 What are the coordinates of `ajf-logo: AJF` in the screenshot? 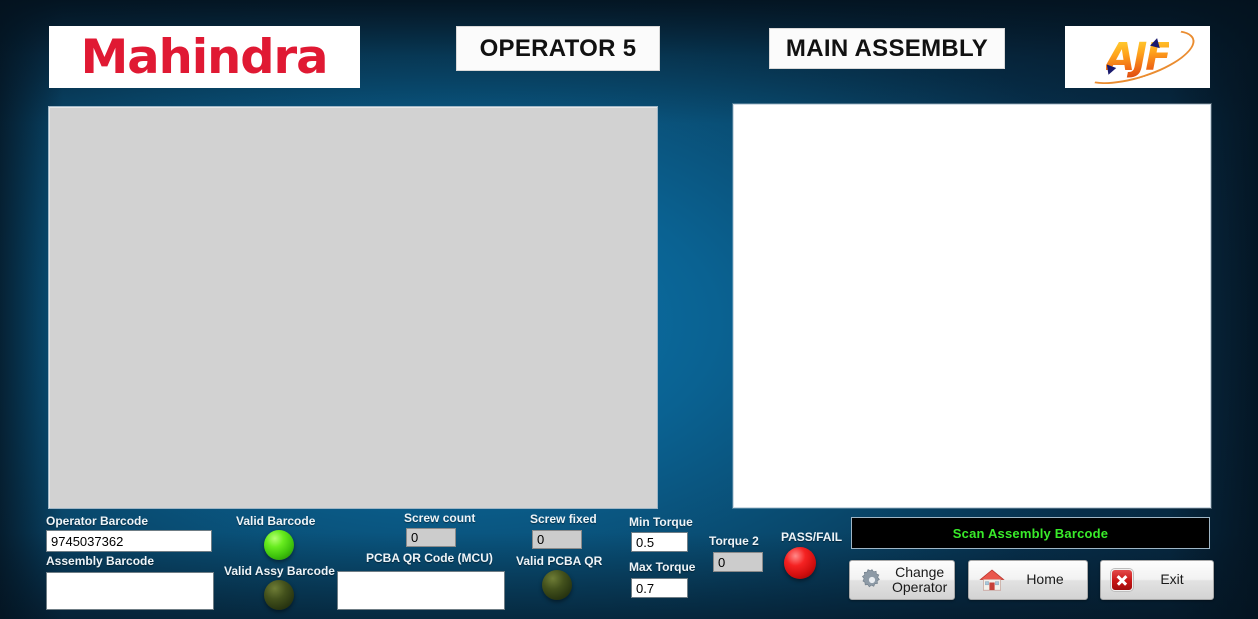 It's located at (1137, 57).